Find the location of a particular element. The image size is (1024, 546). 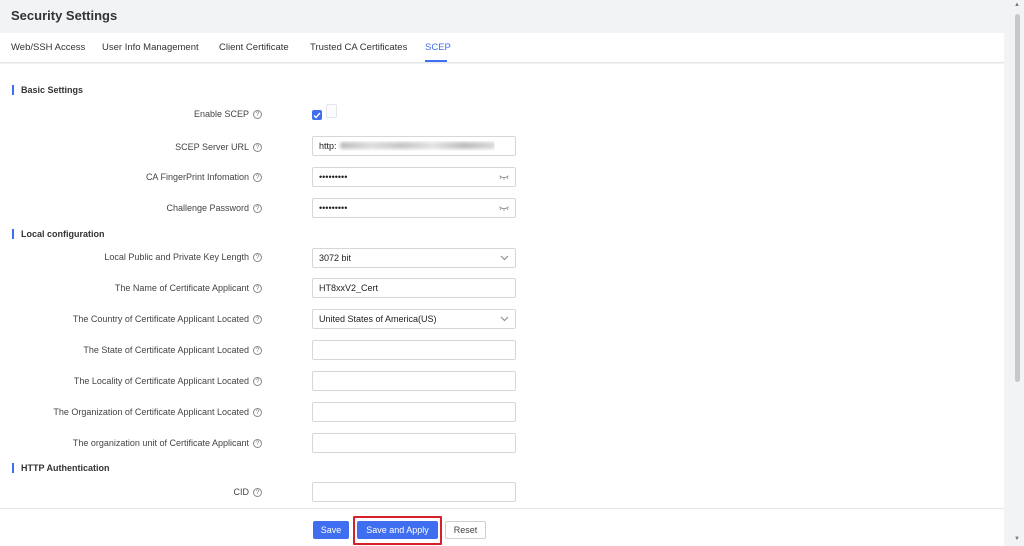

ca-fingerprint-label: CA FingerPrint Infomation ? is located at coordinates (204, 177).